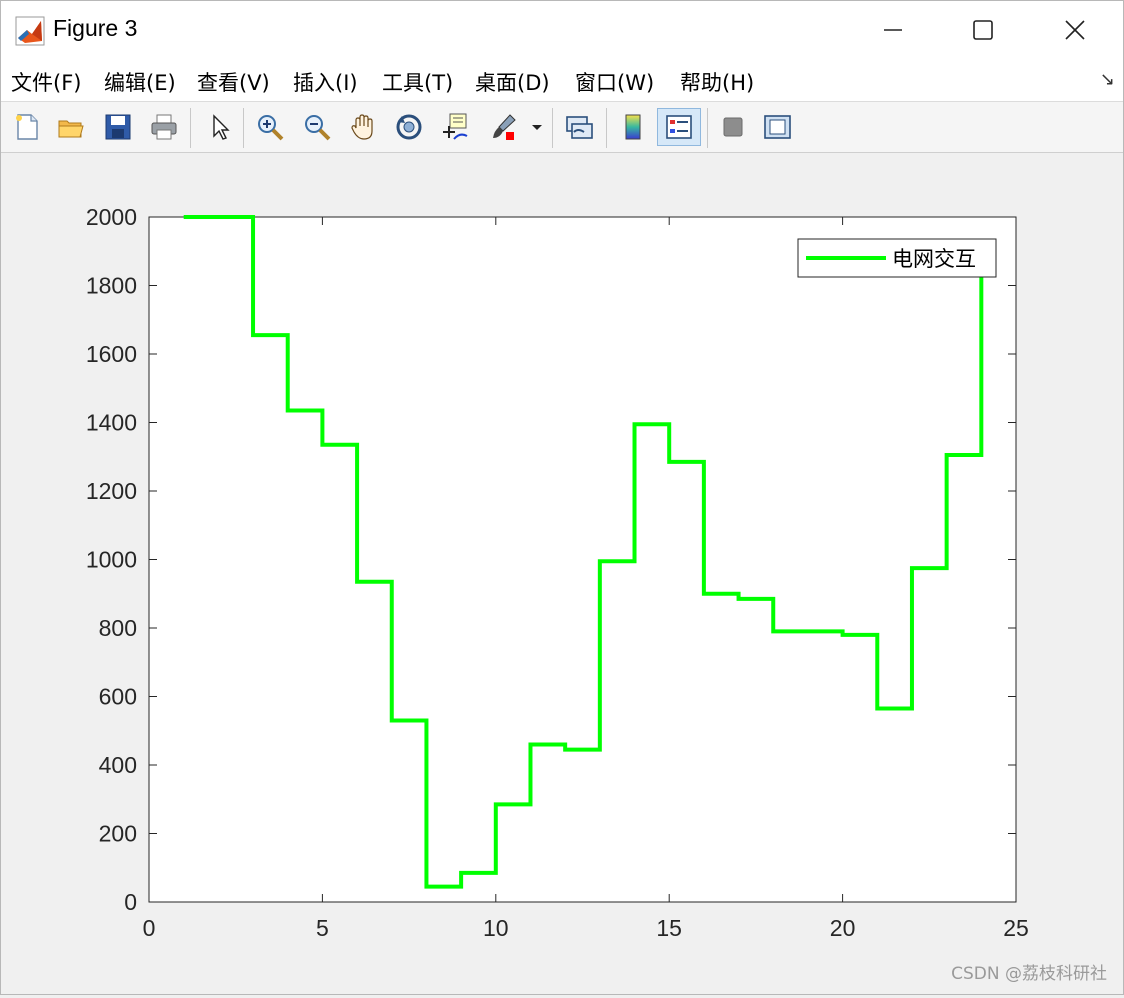 The width and height of the screenshot is (1124, 998). Describe the element at coordinates (233, 82) in the screenshot. I see `menu-view: 查看(V)` at that location.